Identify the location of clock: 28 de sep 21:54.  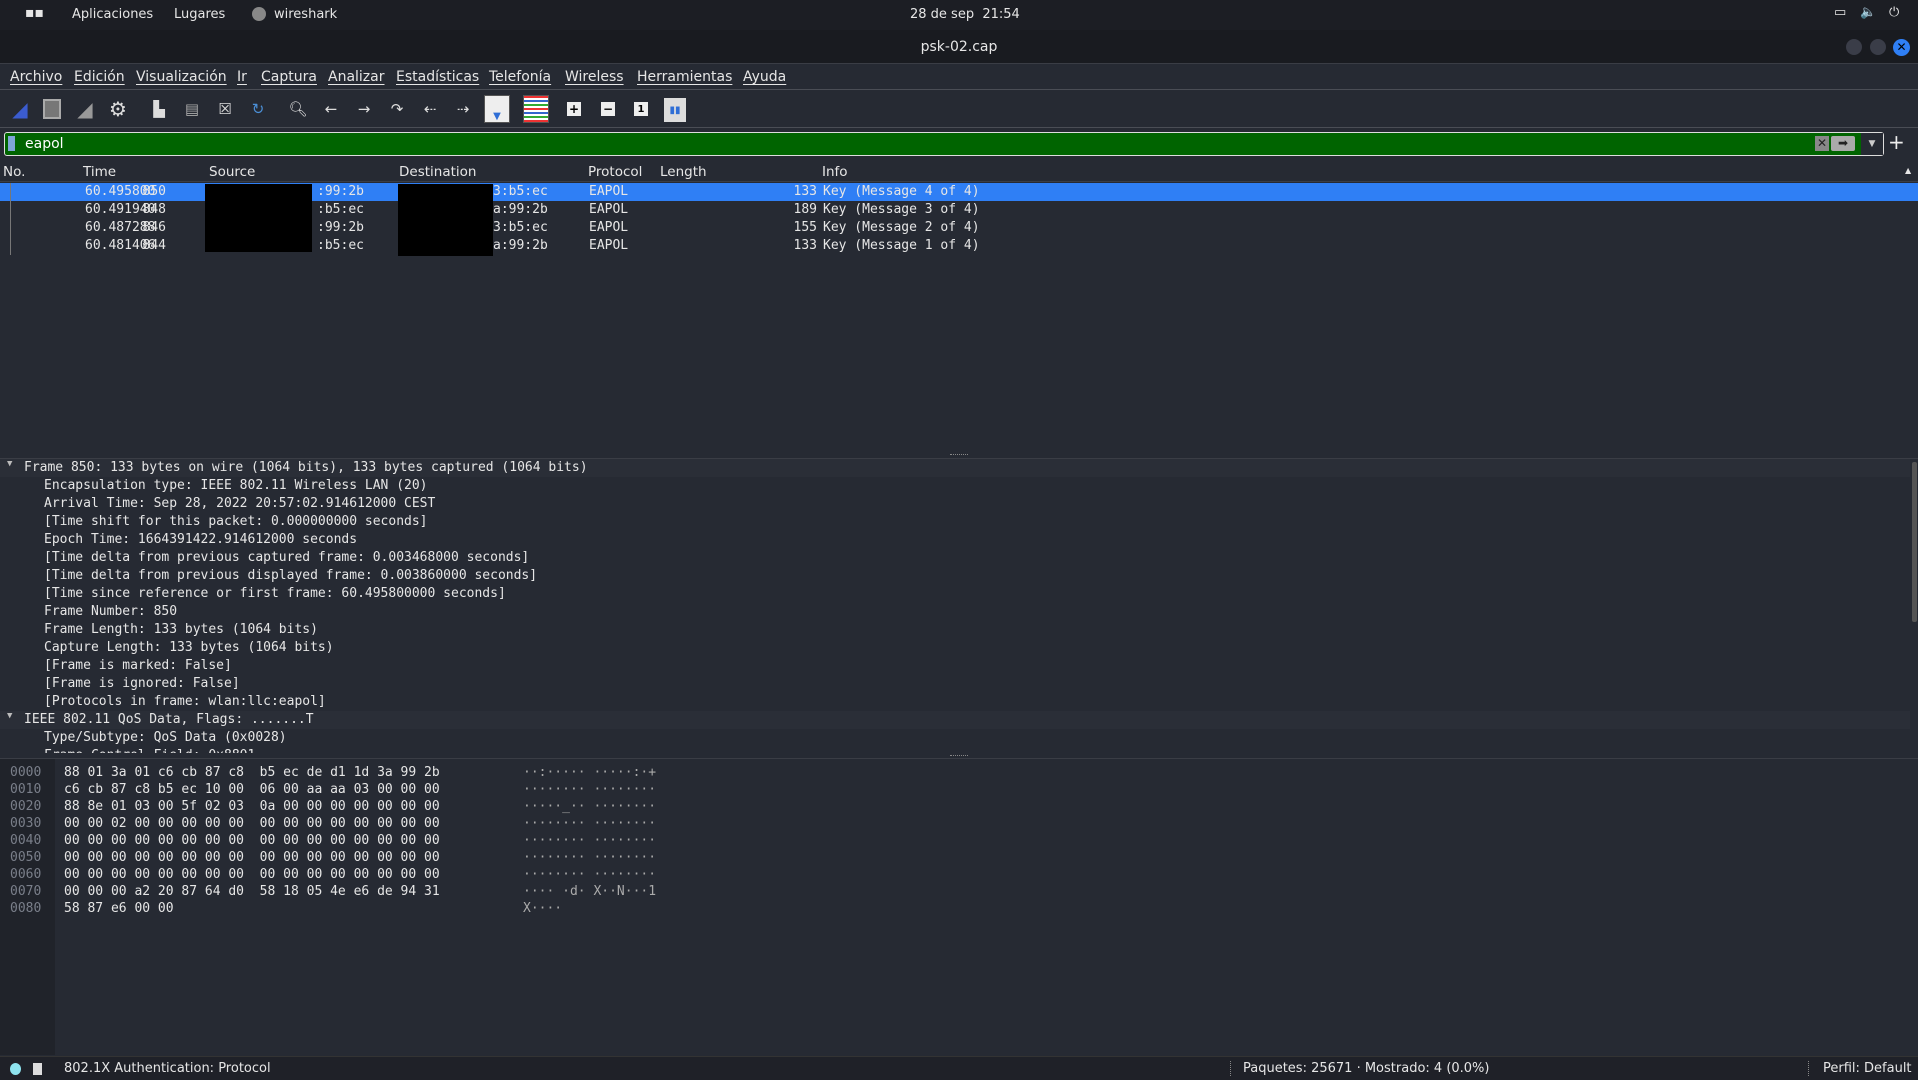
(965, 14).